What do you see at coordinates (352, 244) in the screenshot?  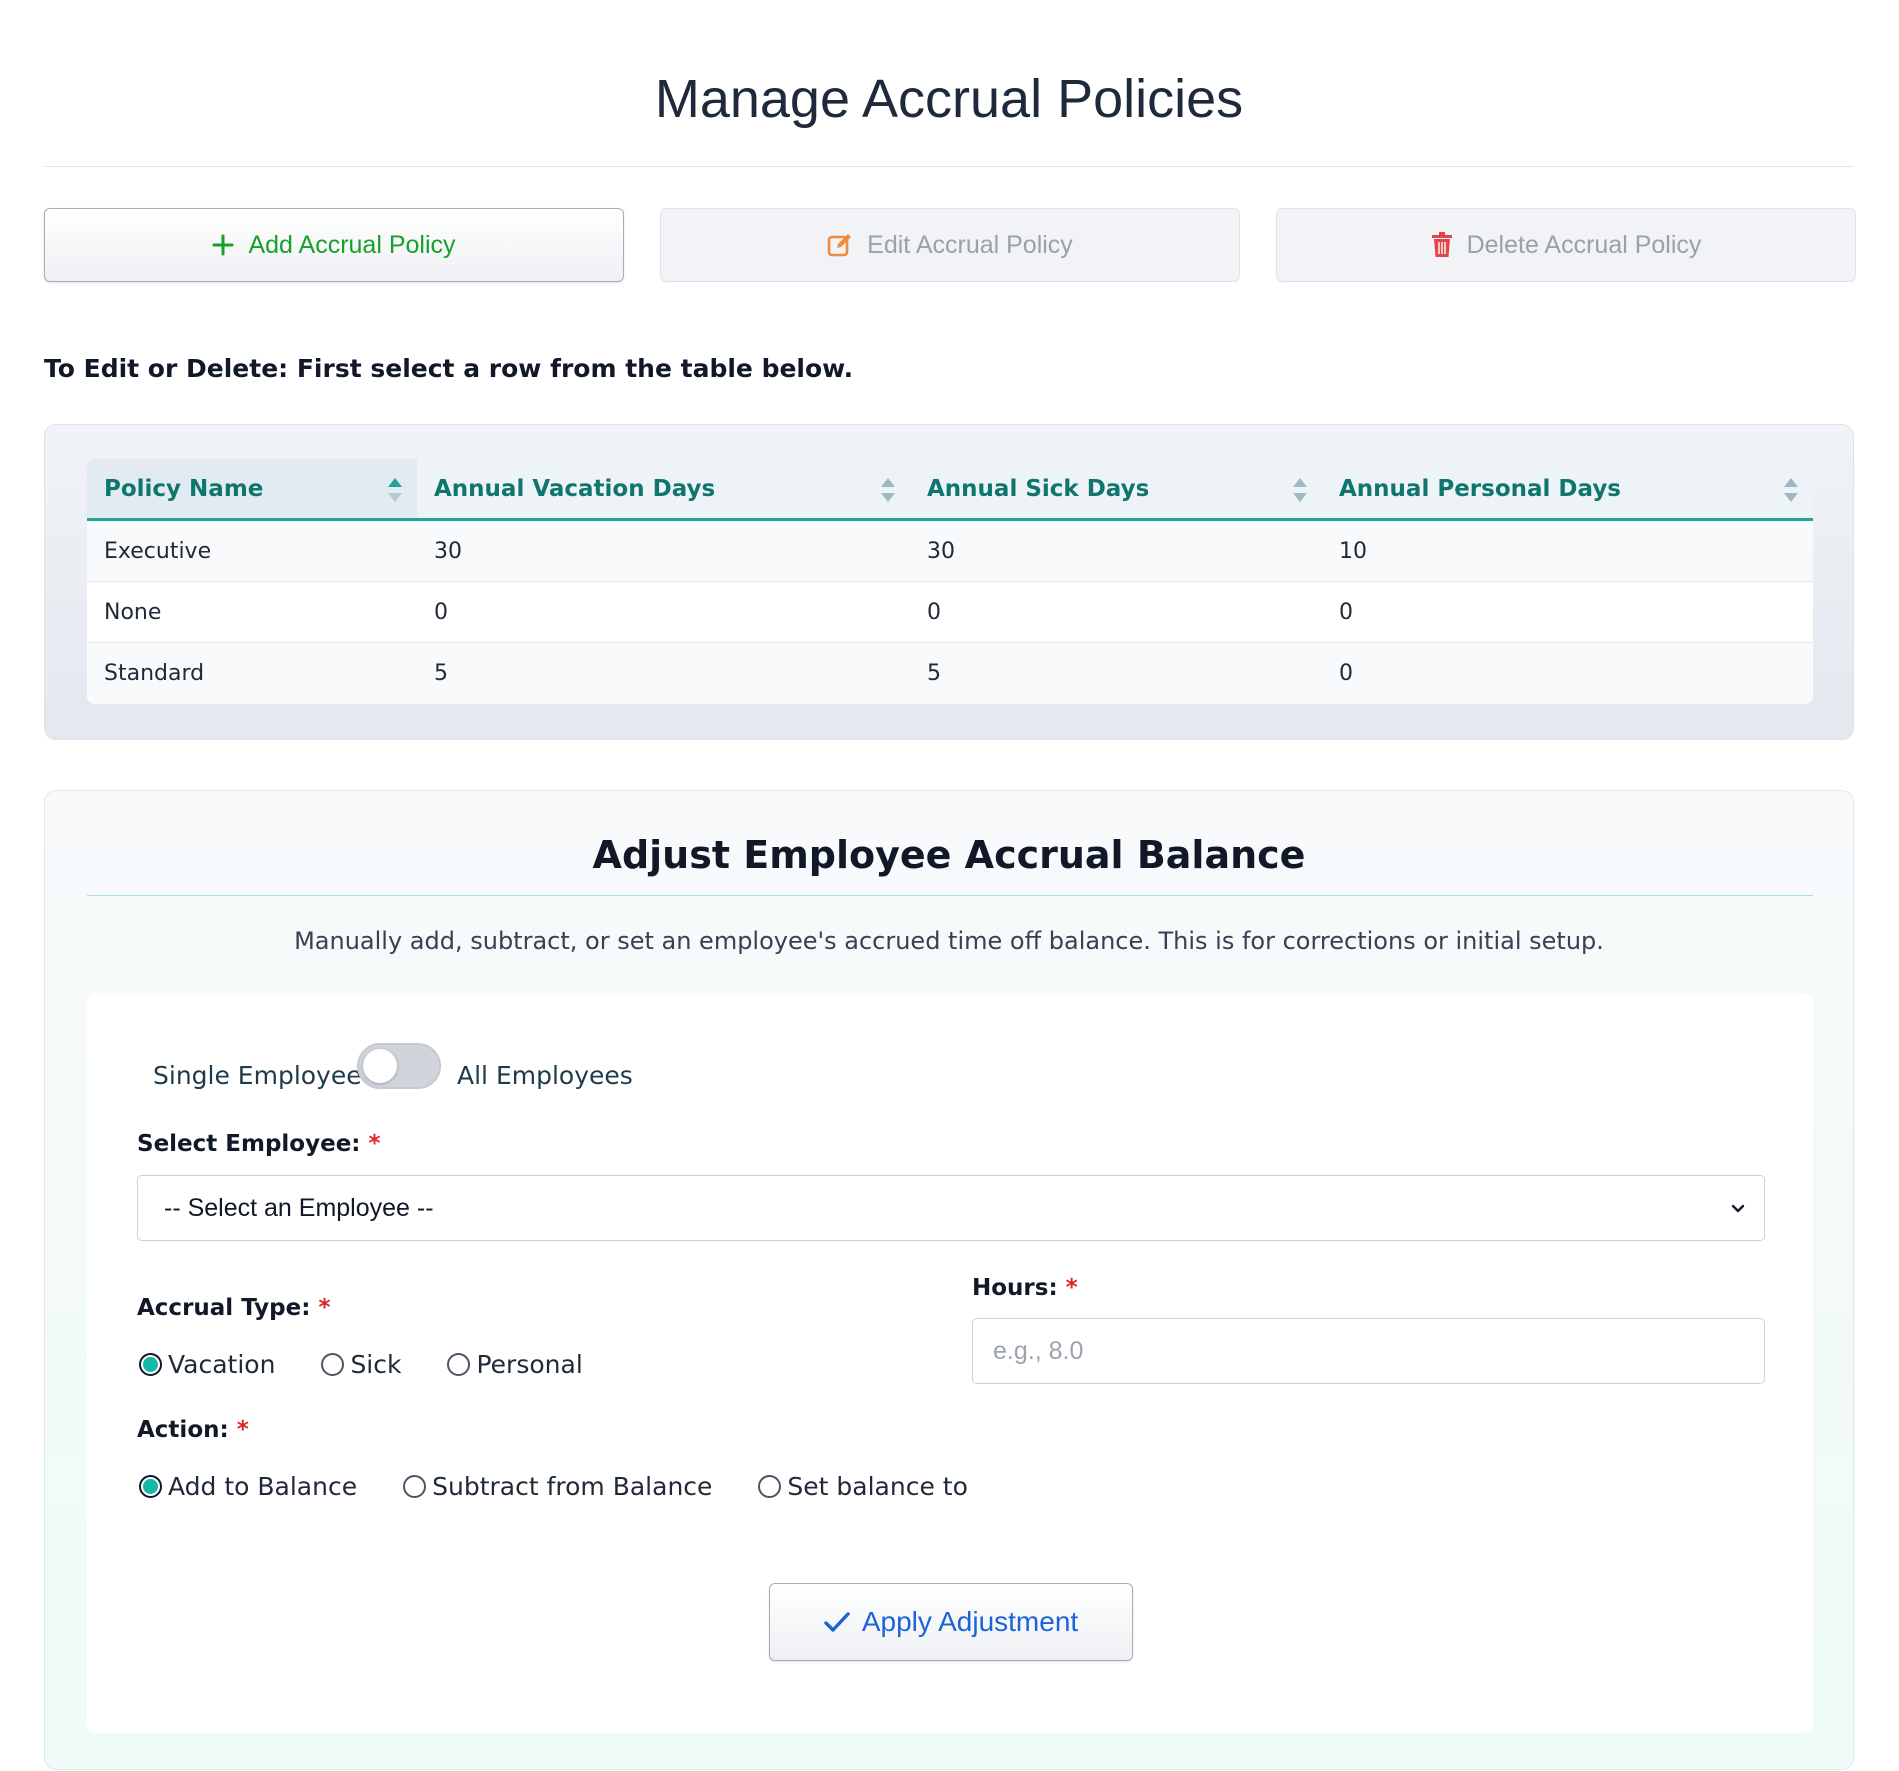 I see `add-accrual-policy-label: Add Accrual Policy` at bounding box center [352, 244].